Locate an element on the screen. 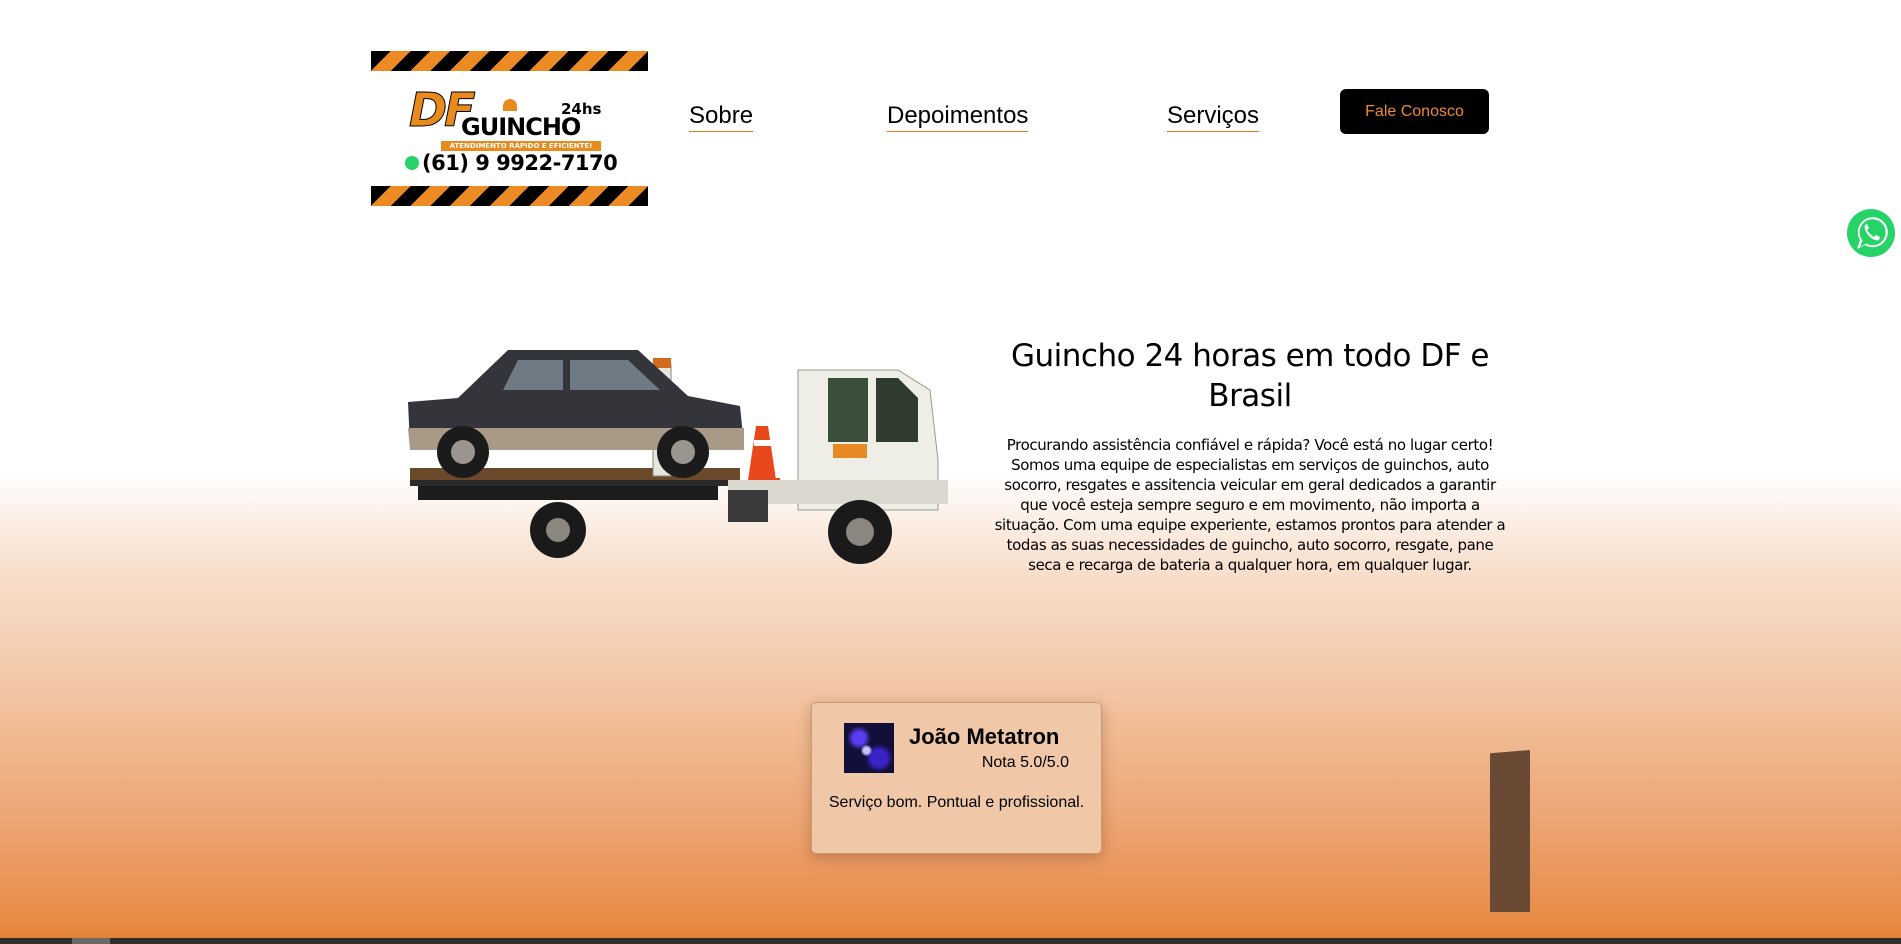 The width and height of the screenshot is (1901, 944). contact-button: Fale Conosco is located at coordinates (1414, 111).